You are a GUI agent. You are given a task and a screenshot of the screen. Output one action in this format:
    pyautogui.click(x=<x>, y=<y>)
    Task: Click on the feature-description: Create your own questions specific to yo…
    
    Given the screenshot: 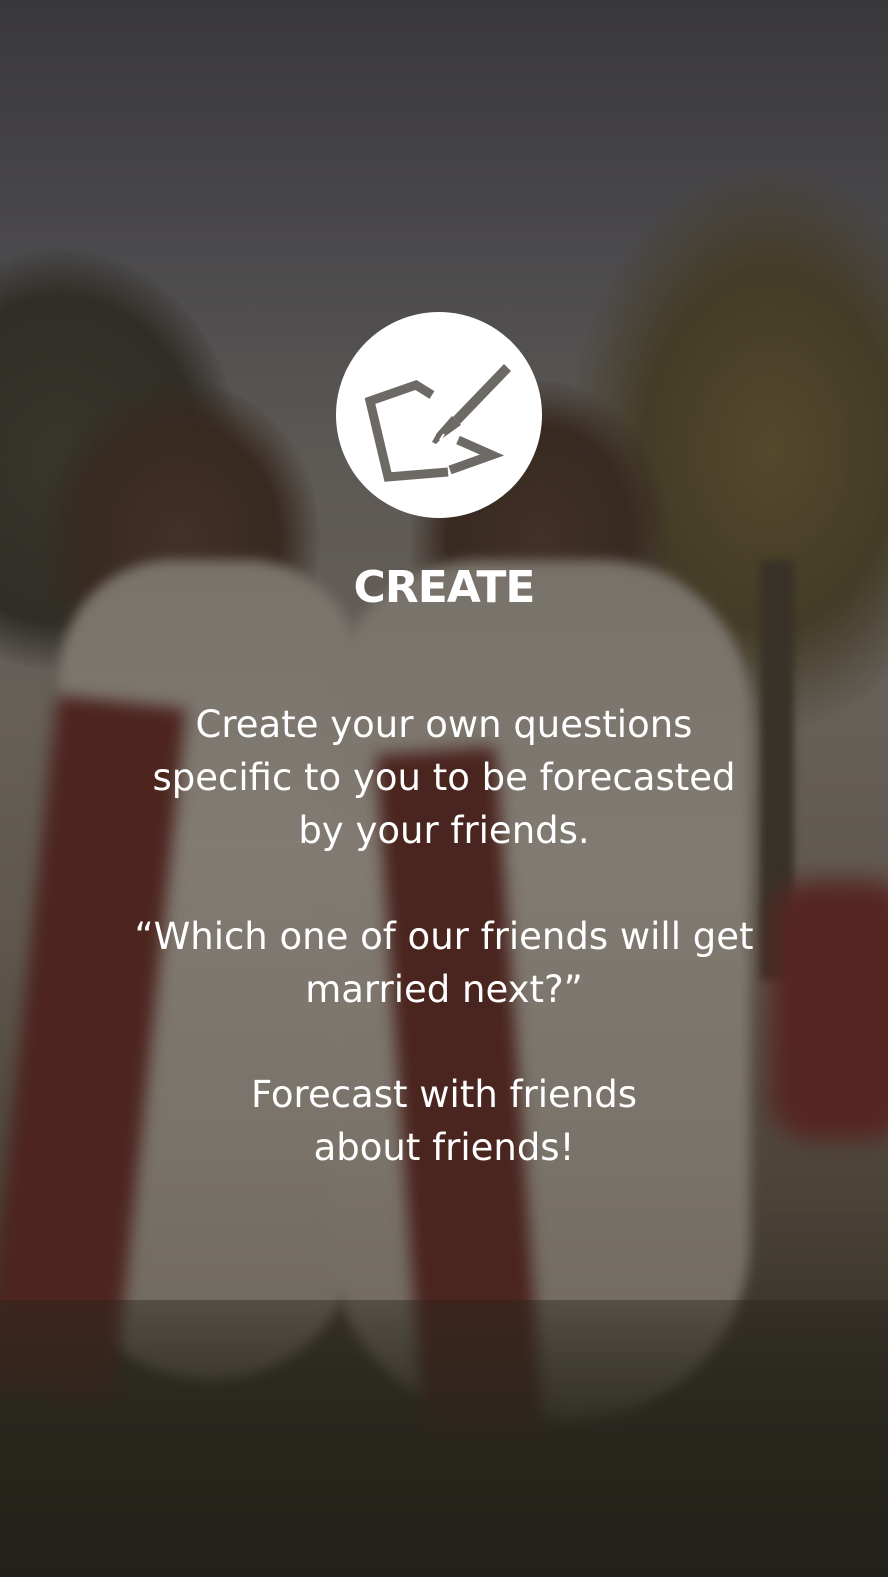 What is the action you would take?
    pyautogui.click(x=444, y=777)
    